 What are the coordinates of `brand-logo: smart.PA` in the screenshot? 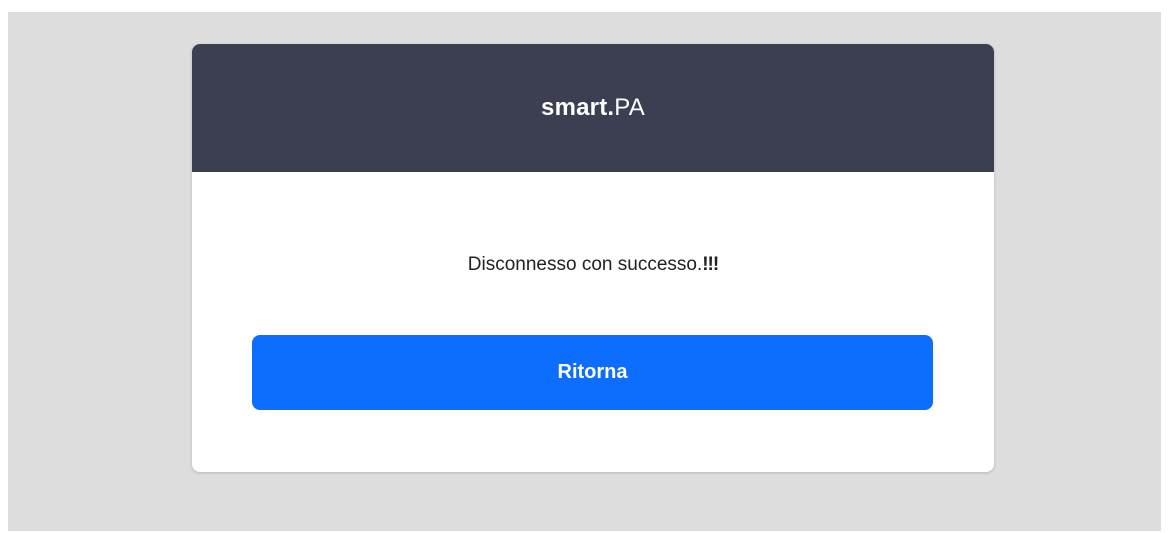 It's located at (593, 108).